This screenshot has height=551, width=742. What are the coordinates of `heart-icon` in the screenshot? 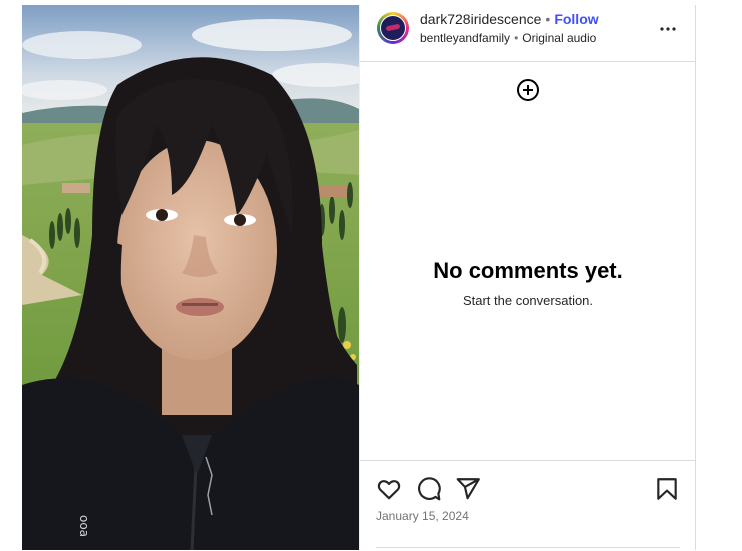 It's located at (389, 489).